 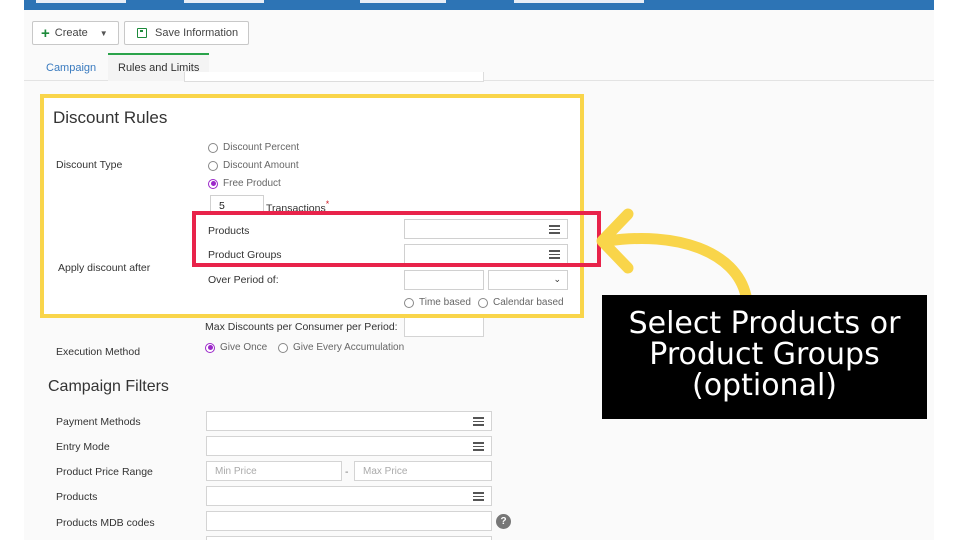 I want to click on give-once-option: Give Once, so click(x=236, y=347).